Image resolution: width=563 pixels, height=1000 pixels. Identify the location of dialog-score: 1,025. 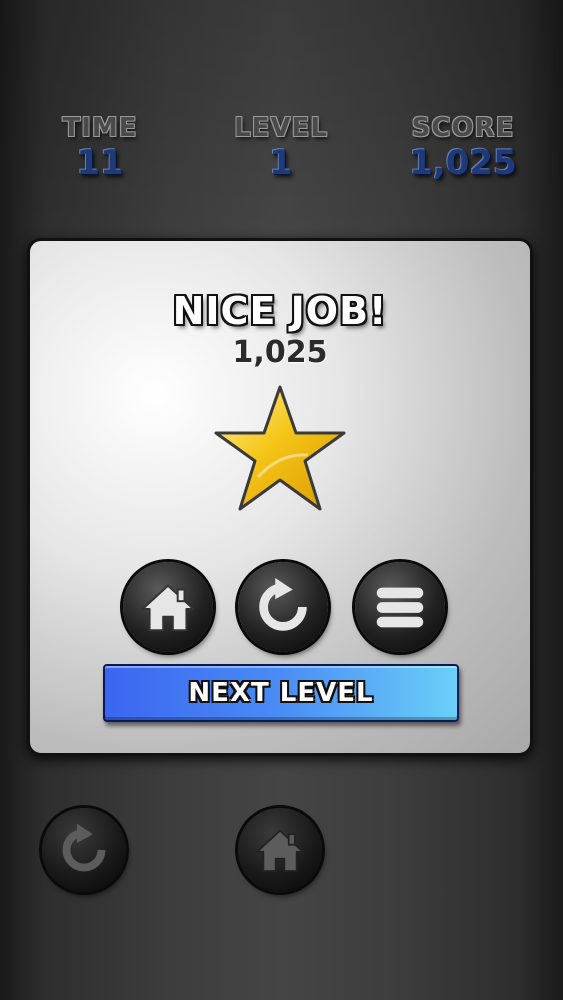
(280, 352).